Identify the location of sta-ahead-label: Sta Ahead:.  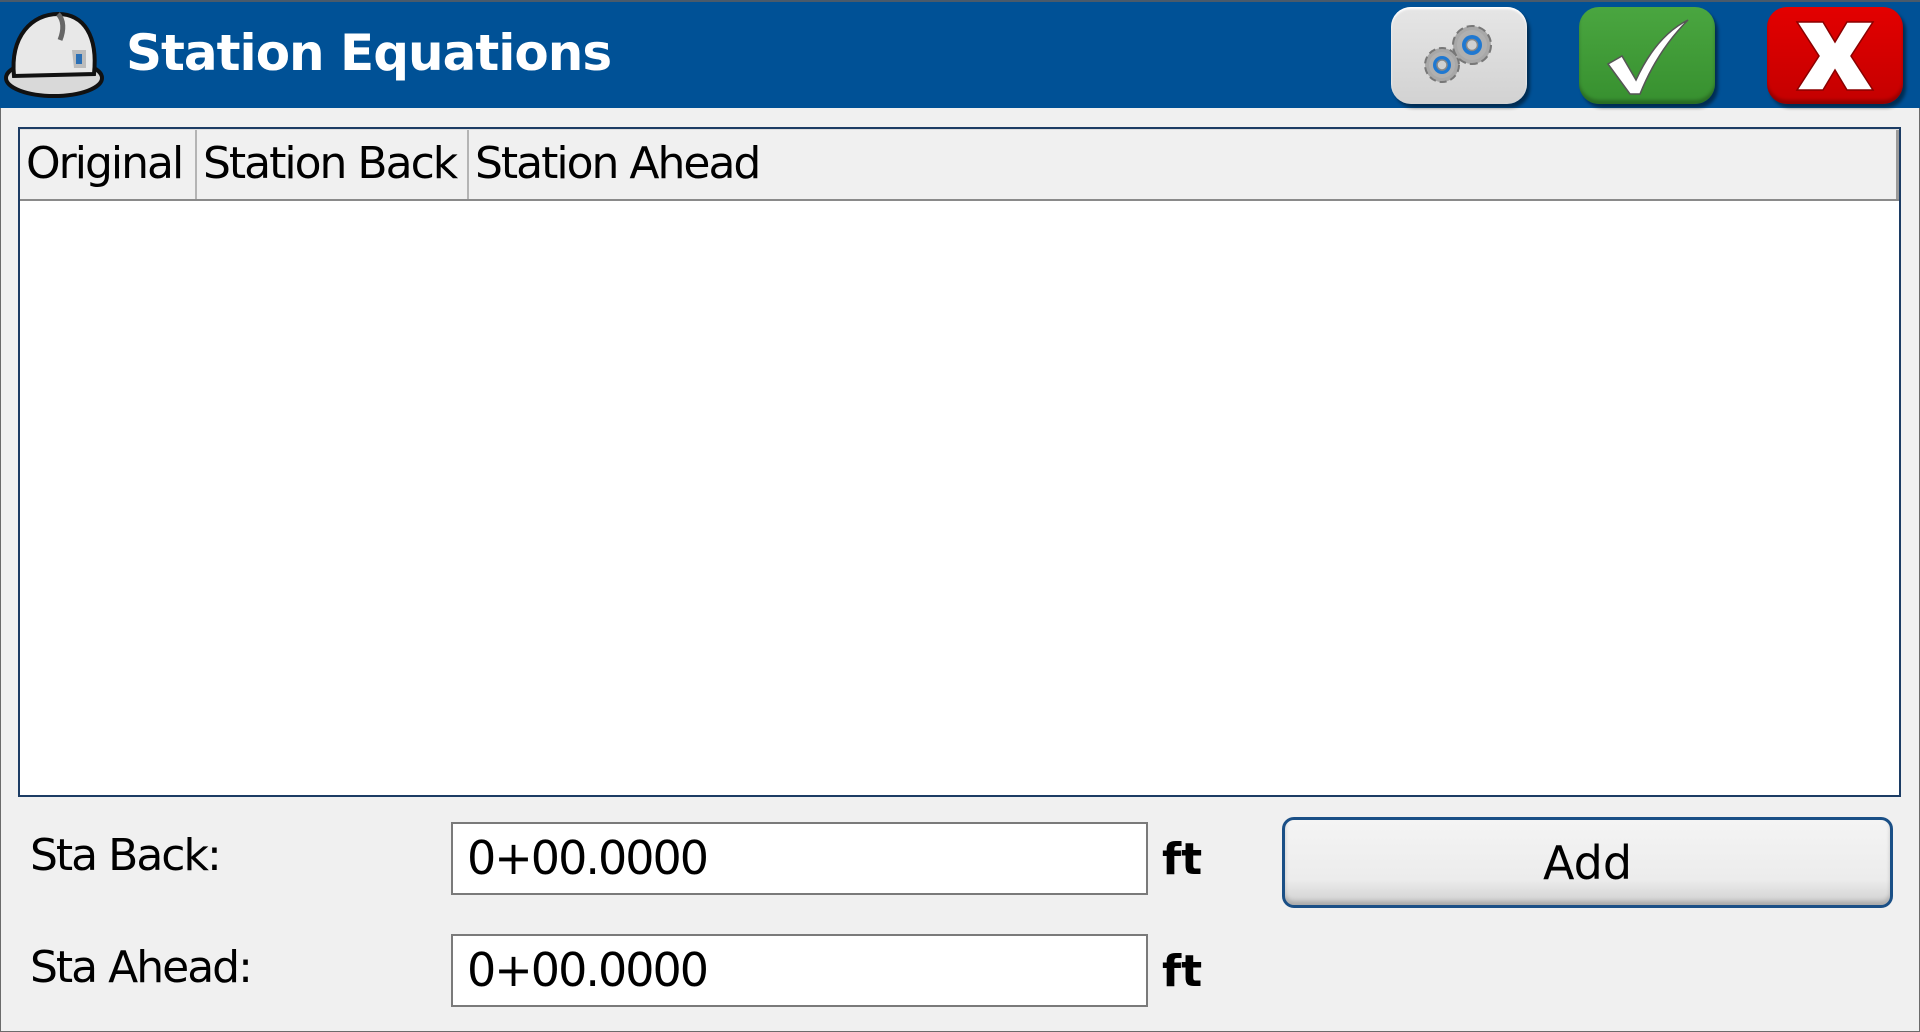
(141, 967).